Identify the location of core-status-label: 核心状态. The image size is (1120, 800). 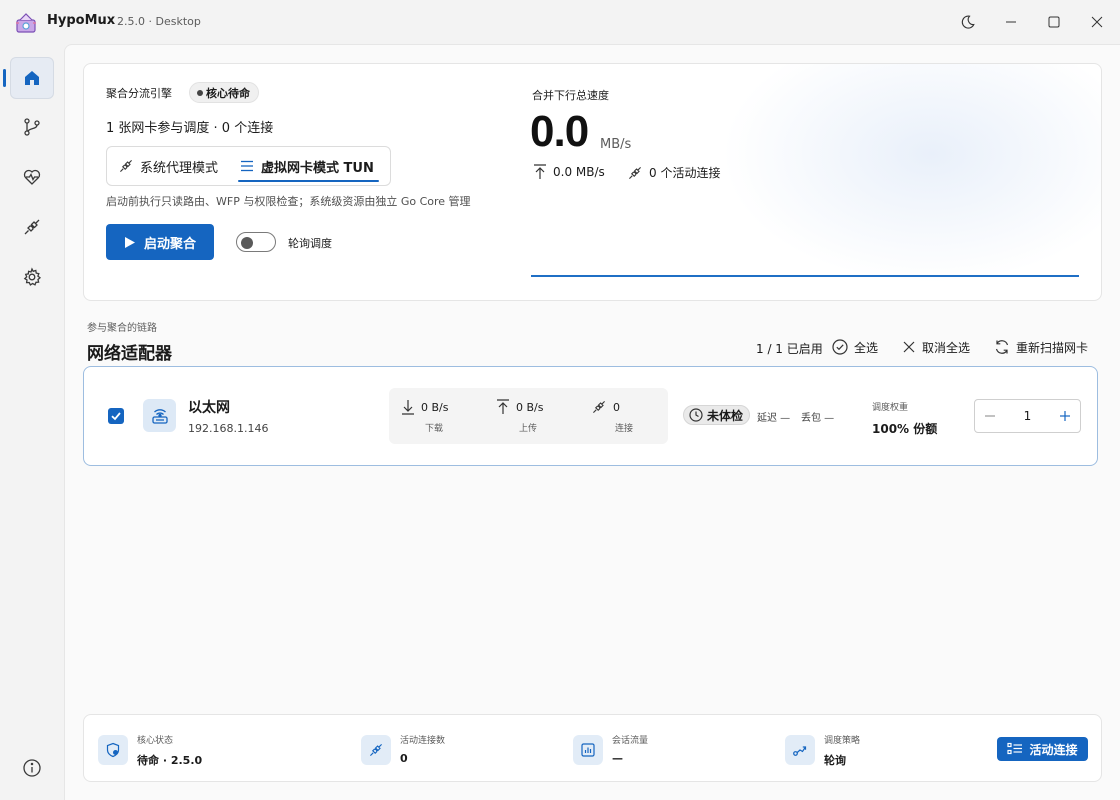
(155, 741).